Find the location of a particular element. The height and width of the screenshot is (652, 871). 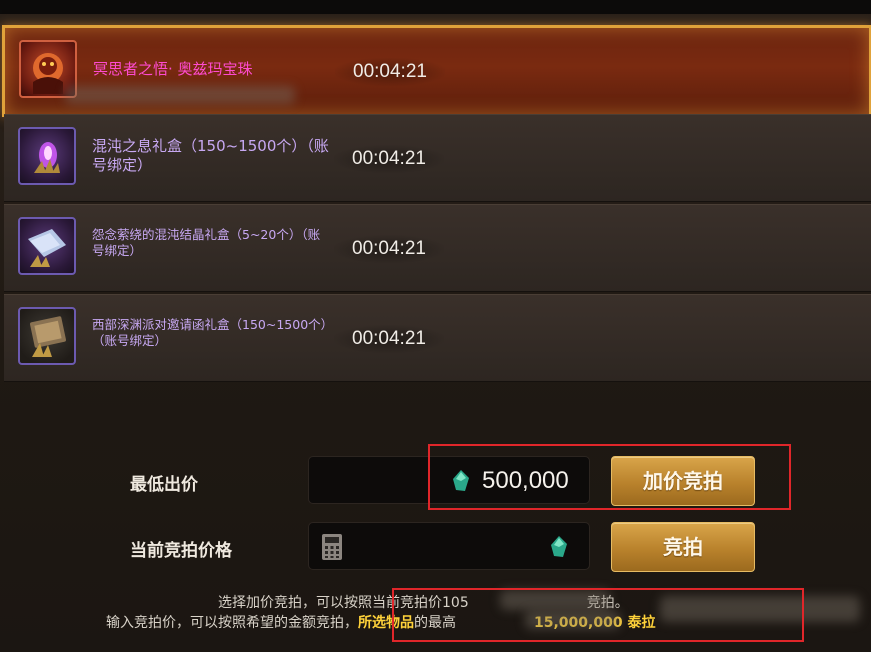

bid-button: 竞拍 is located at coordinates (683, 547).